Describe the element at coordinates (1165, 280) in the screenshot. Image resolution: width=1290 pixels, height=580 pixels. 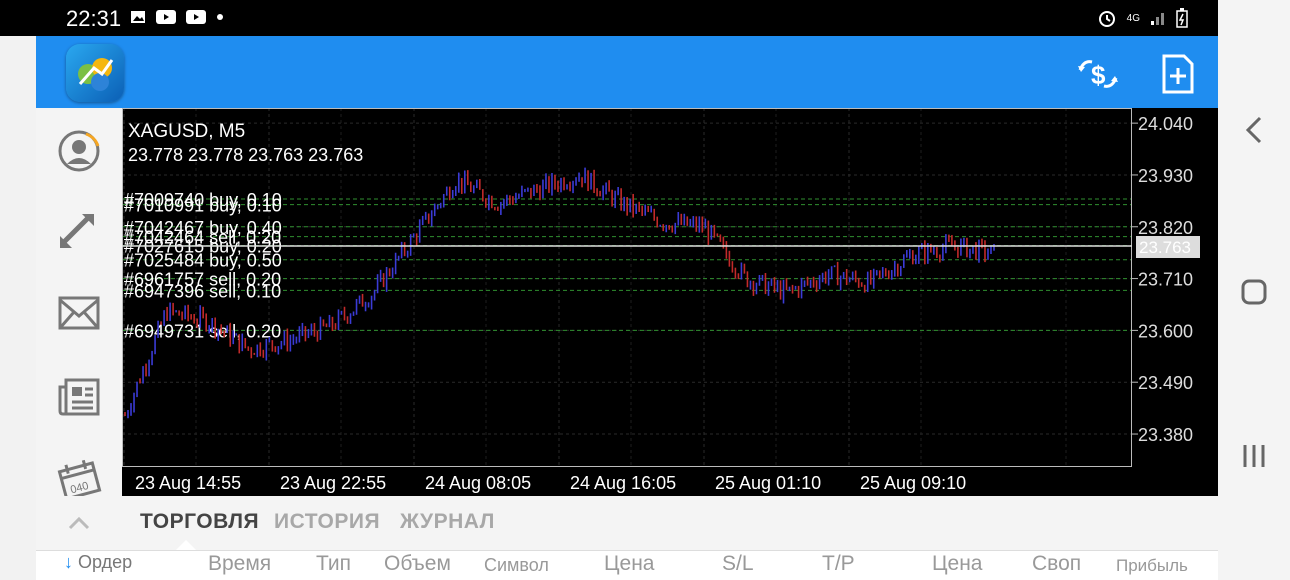
I see `y-tick-label: 23.710` at that location.